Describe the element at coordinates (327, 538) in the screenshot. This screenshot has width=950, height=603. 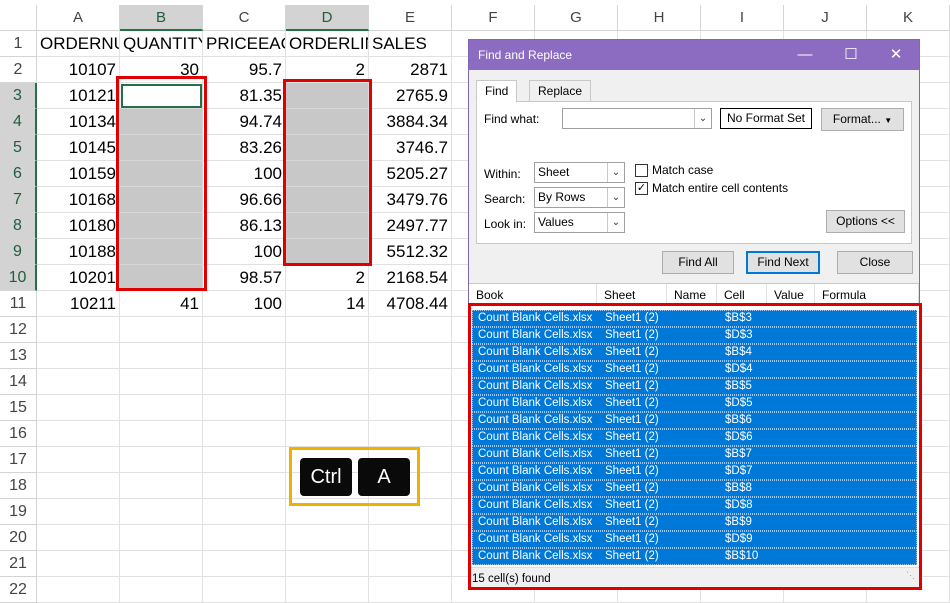
I see `cell-d20` at that location.